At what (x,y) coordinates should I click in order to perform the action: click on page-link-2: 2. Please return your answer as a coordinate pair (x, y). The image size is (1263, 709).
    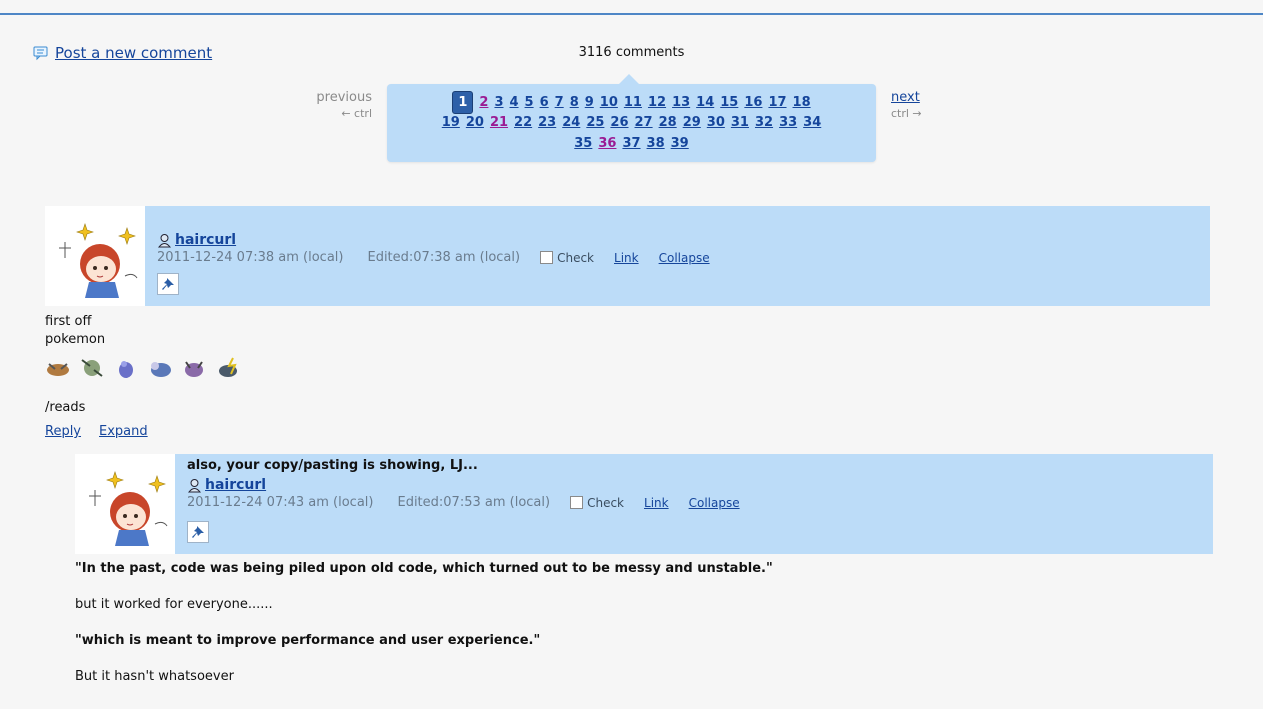
    Looking at the image, I should click on (483, 102).